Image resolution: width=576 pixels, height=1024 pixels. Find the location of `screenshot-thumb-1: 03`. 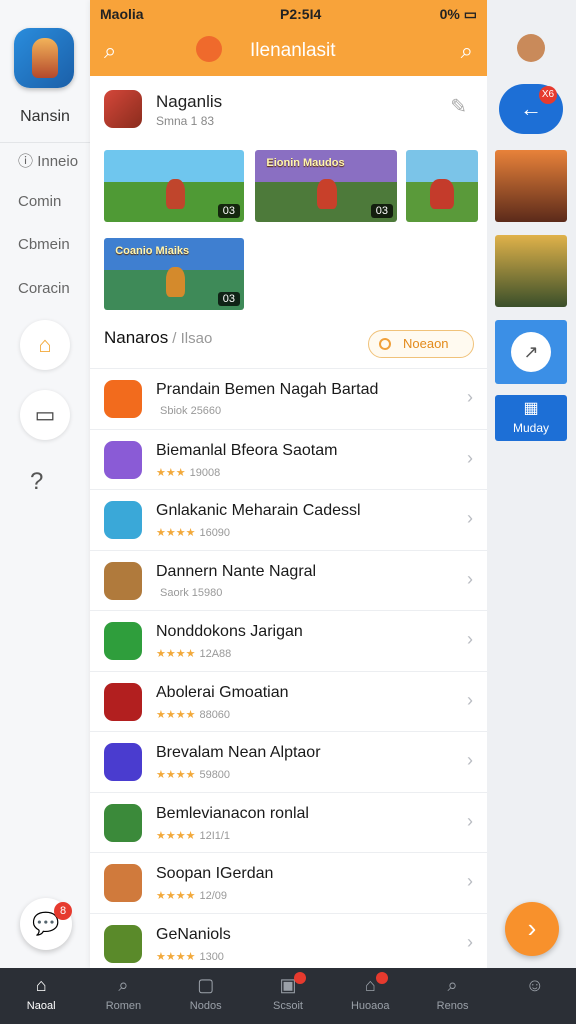

screenshot-thumb-1: 03 is located at coordinates (174, 186).